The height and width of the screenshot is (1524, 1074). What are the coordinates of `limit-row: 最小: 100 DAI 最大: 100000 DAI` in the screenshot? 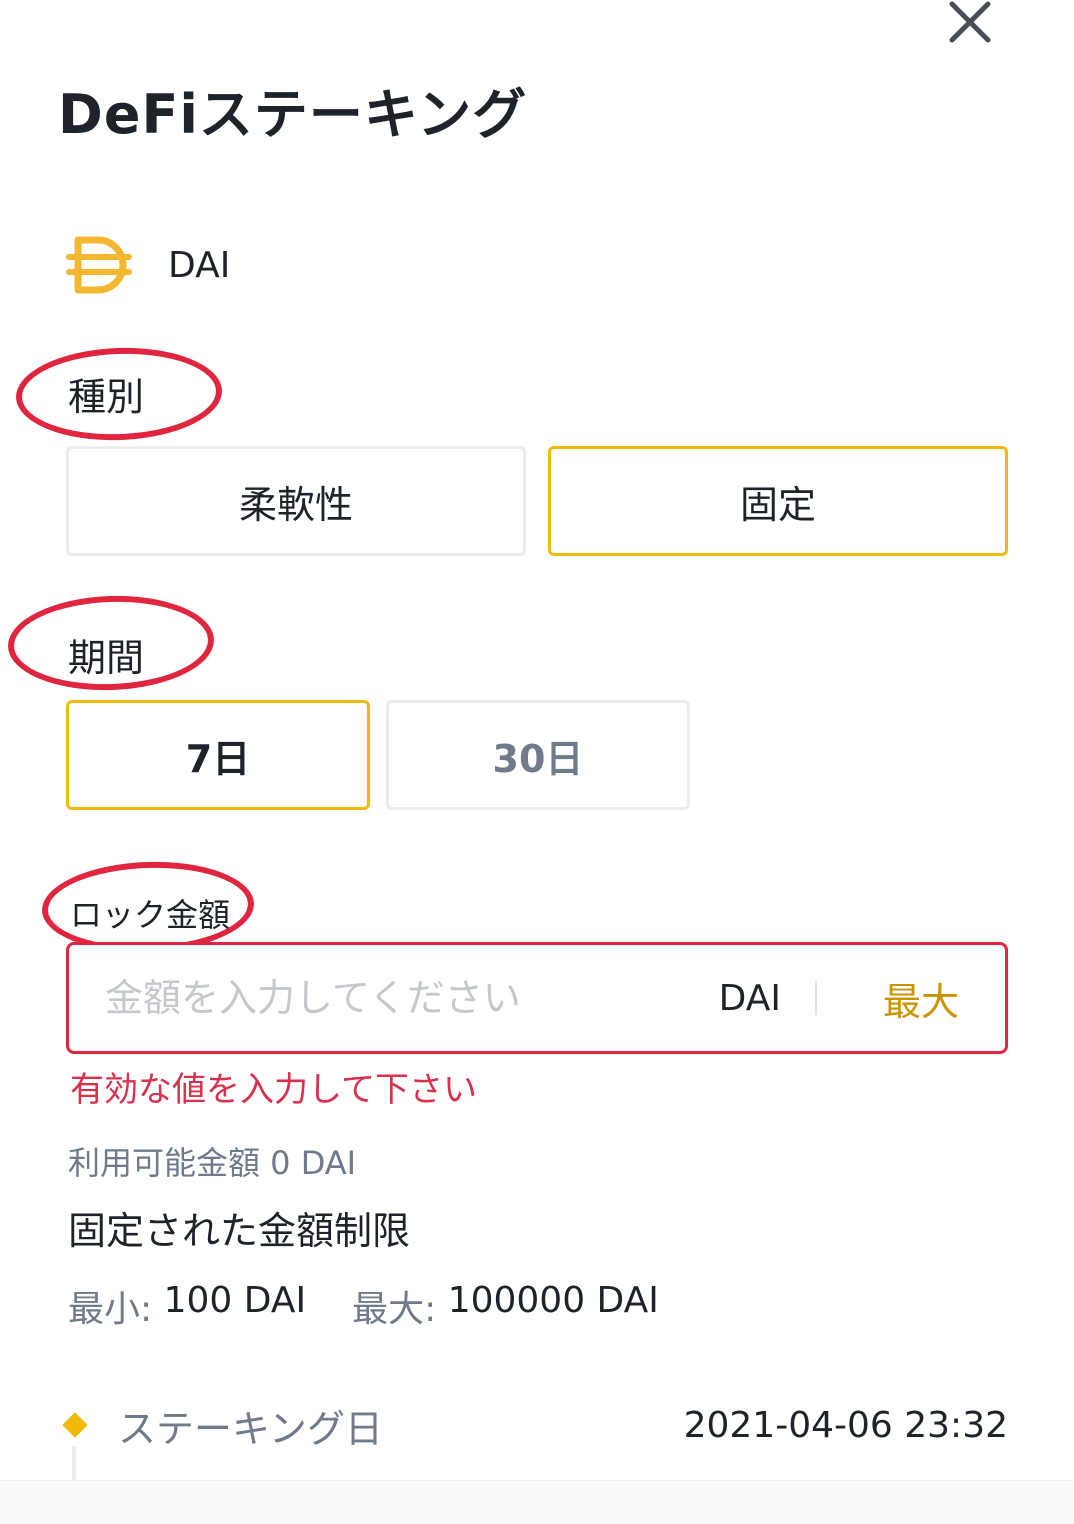 It's located at (363, 1306).